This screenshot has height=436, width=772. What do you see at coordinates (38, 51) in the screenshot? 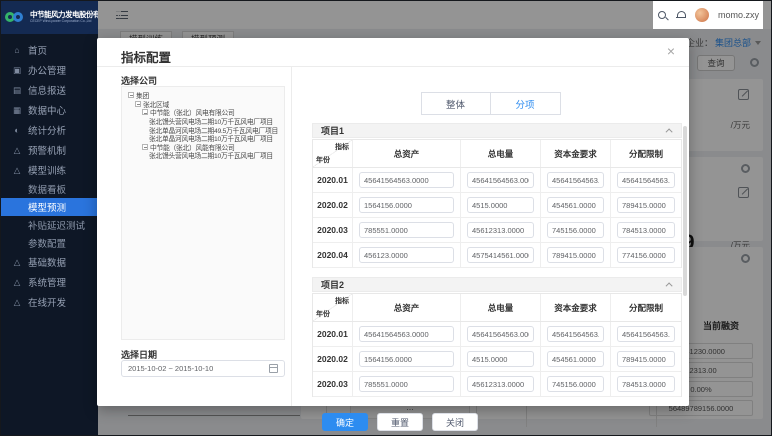
I see `sidebar-item-label: 首页` at bounding box center [38, 51].